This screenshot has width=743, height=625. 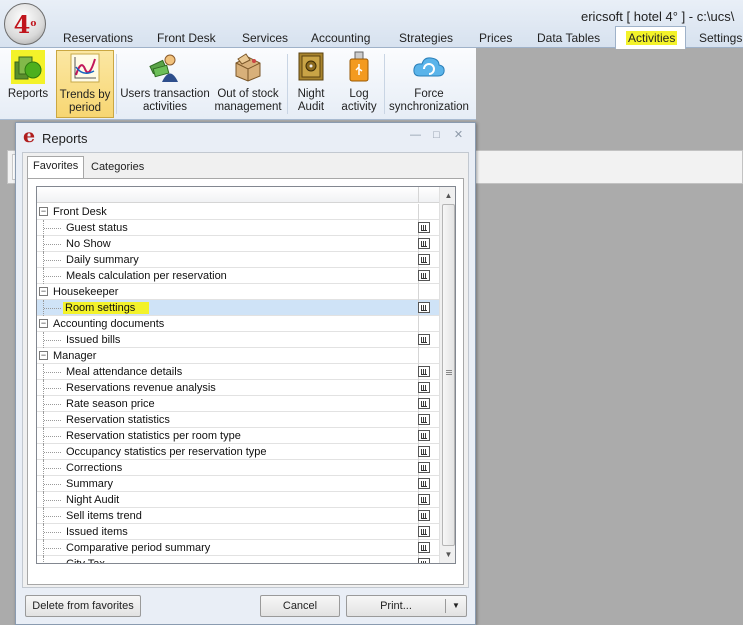 I want to click on tree-row-label: Sell items trend, so click(x=104, y=516).